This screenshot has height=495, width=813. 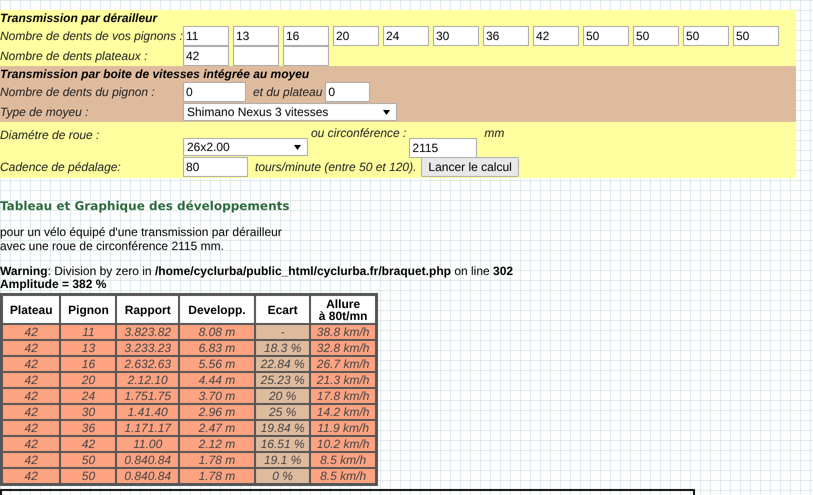 What do you see at coordinates (343, 364) in the screenshot?
I see `table-cell: 26.7 km/h` at bounding box center [343, 364].